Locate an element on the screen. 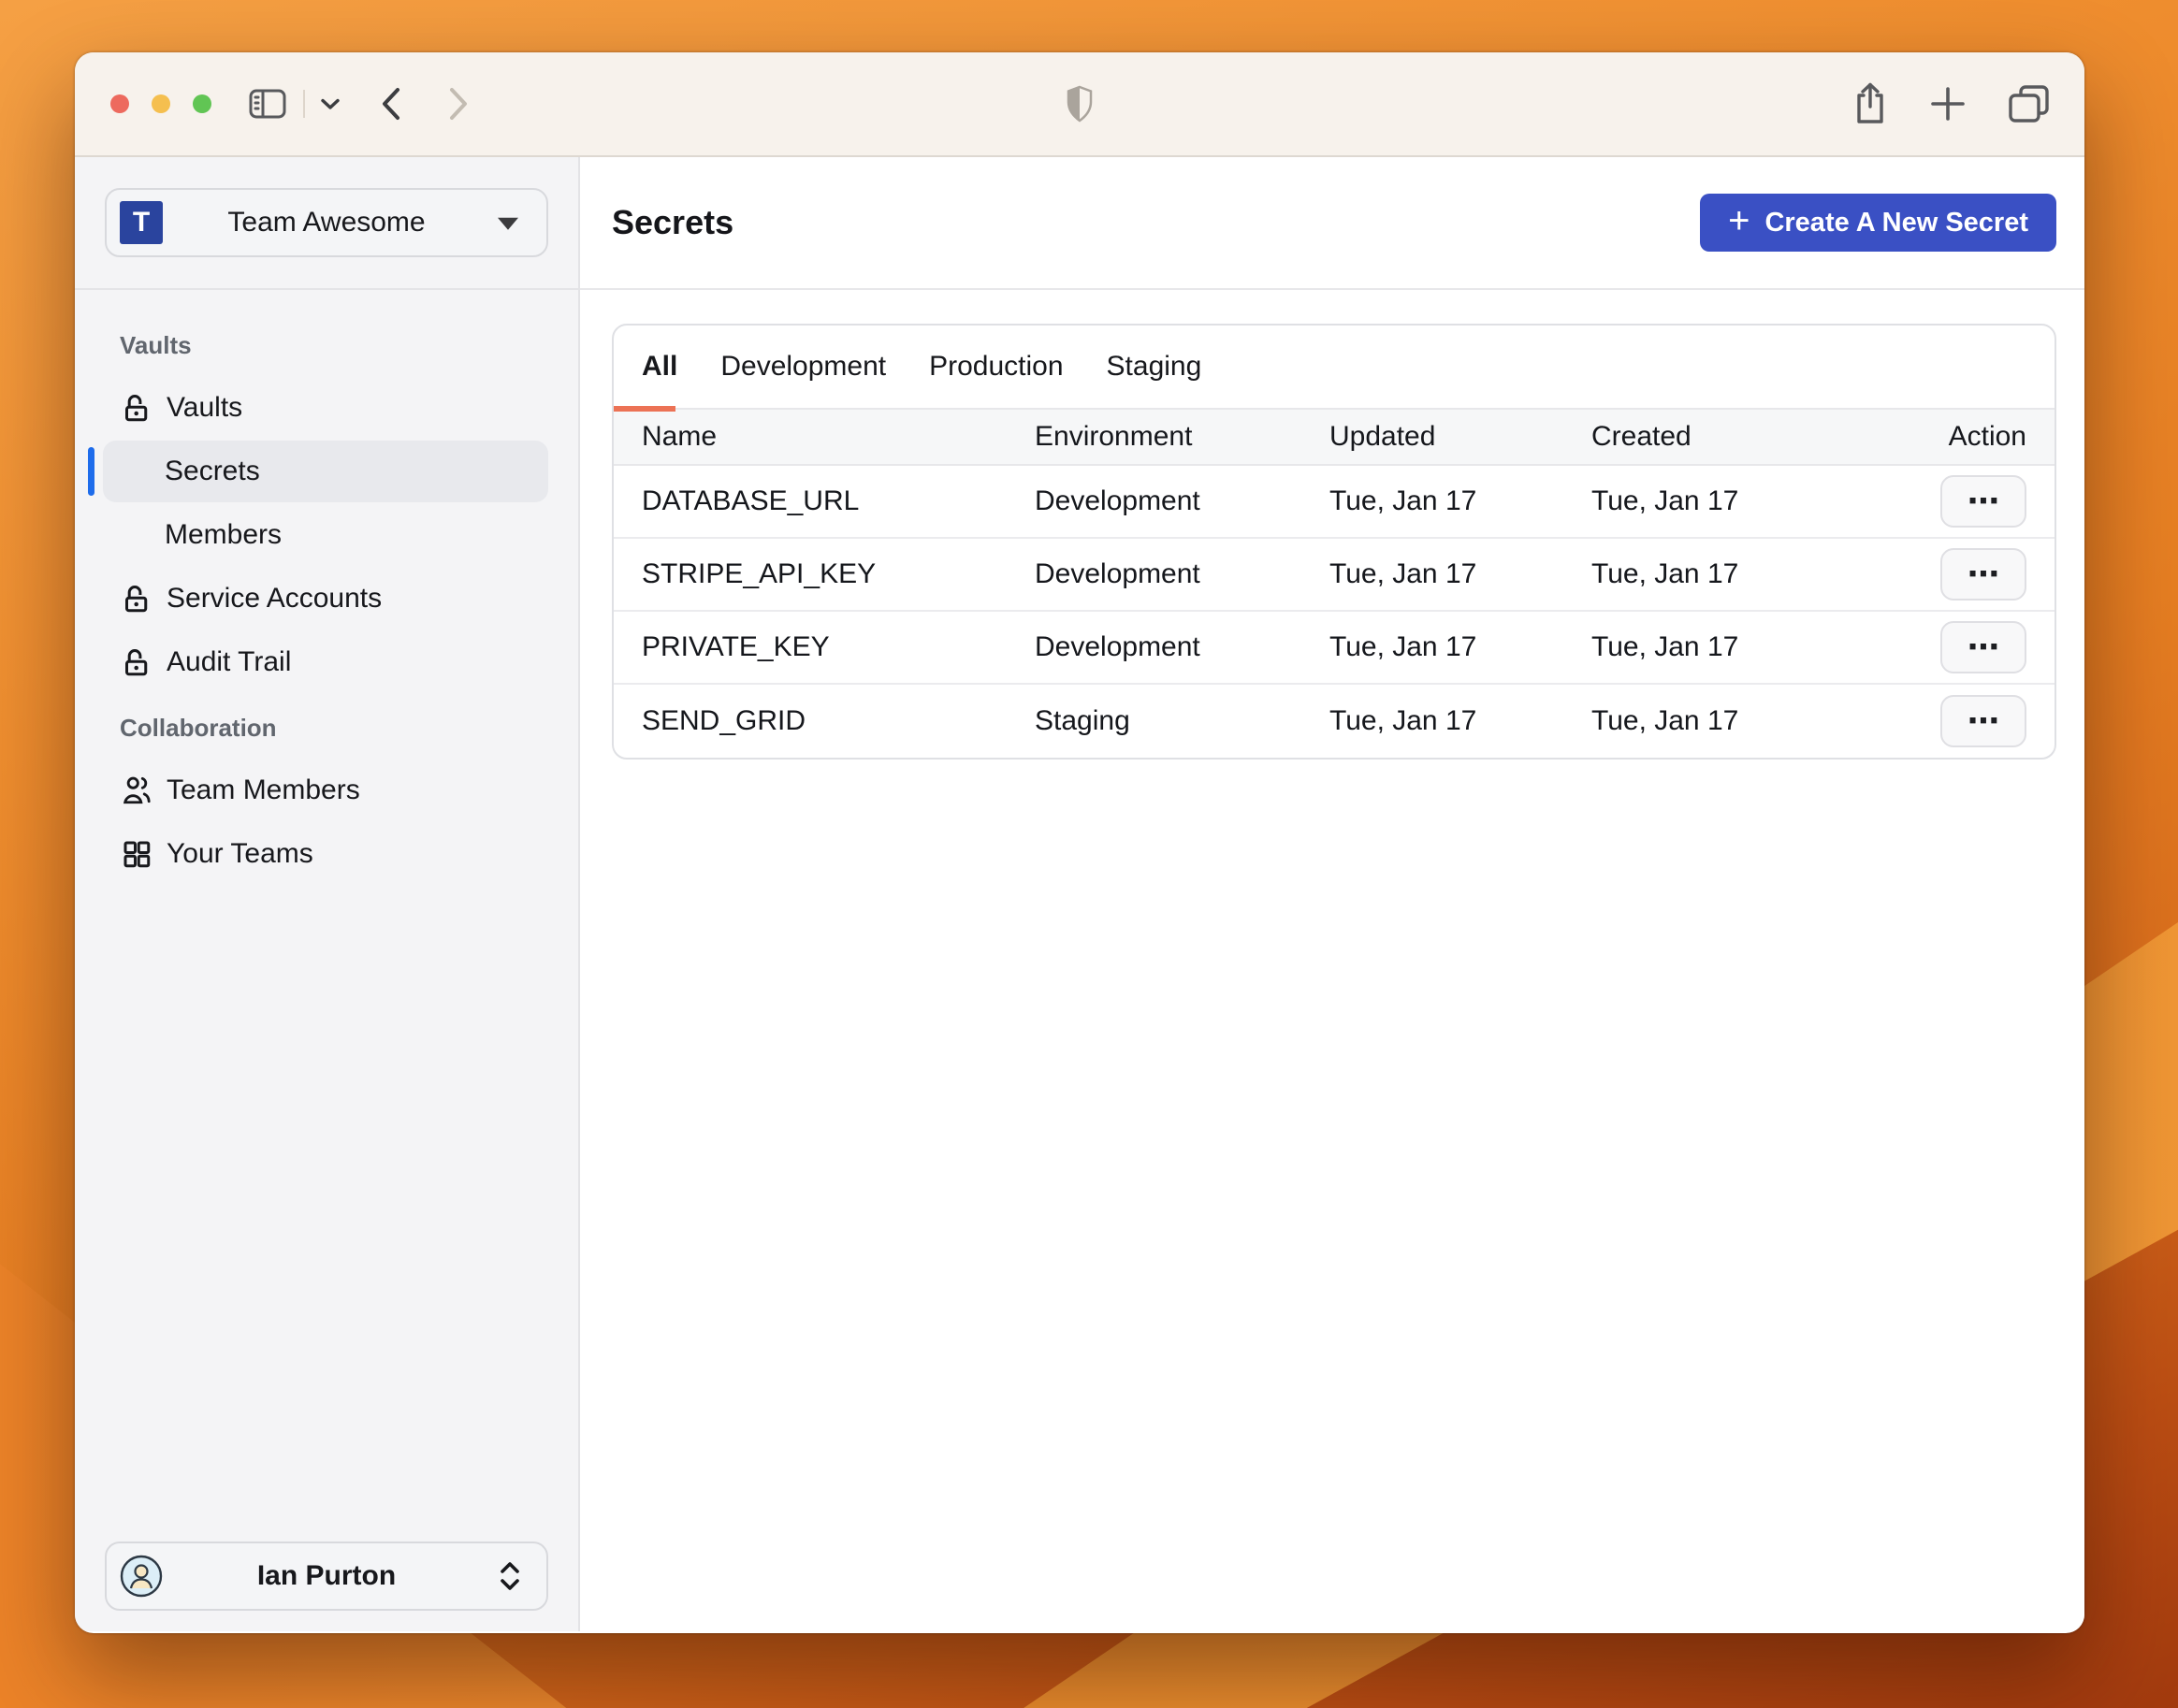  sidebar-item-service-accounts: Service Accounts is located at coordinates (325, 599).